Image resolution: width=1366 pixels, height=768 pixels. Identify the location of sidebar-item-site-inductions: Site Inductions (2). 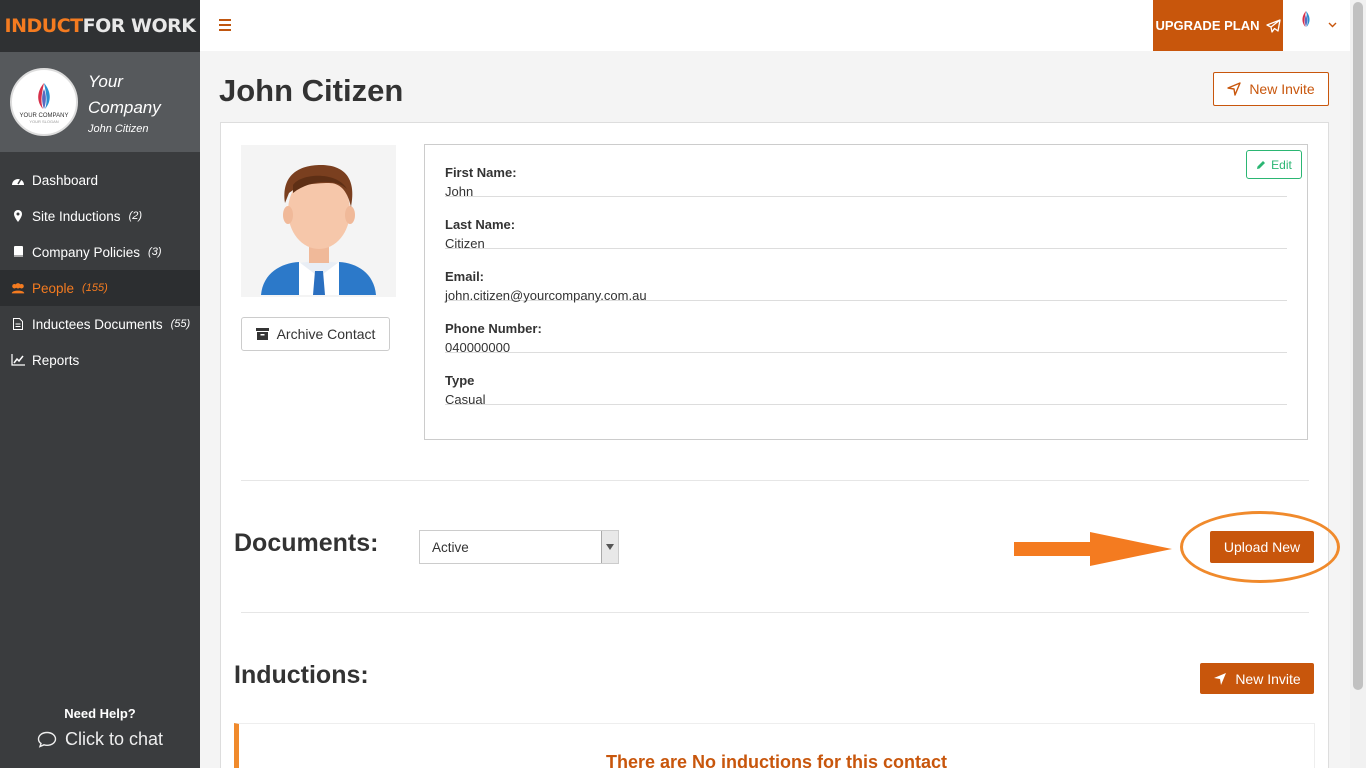
(100, 216).